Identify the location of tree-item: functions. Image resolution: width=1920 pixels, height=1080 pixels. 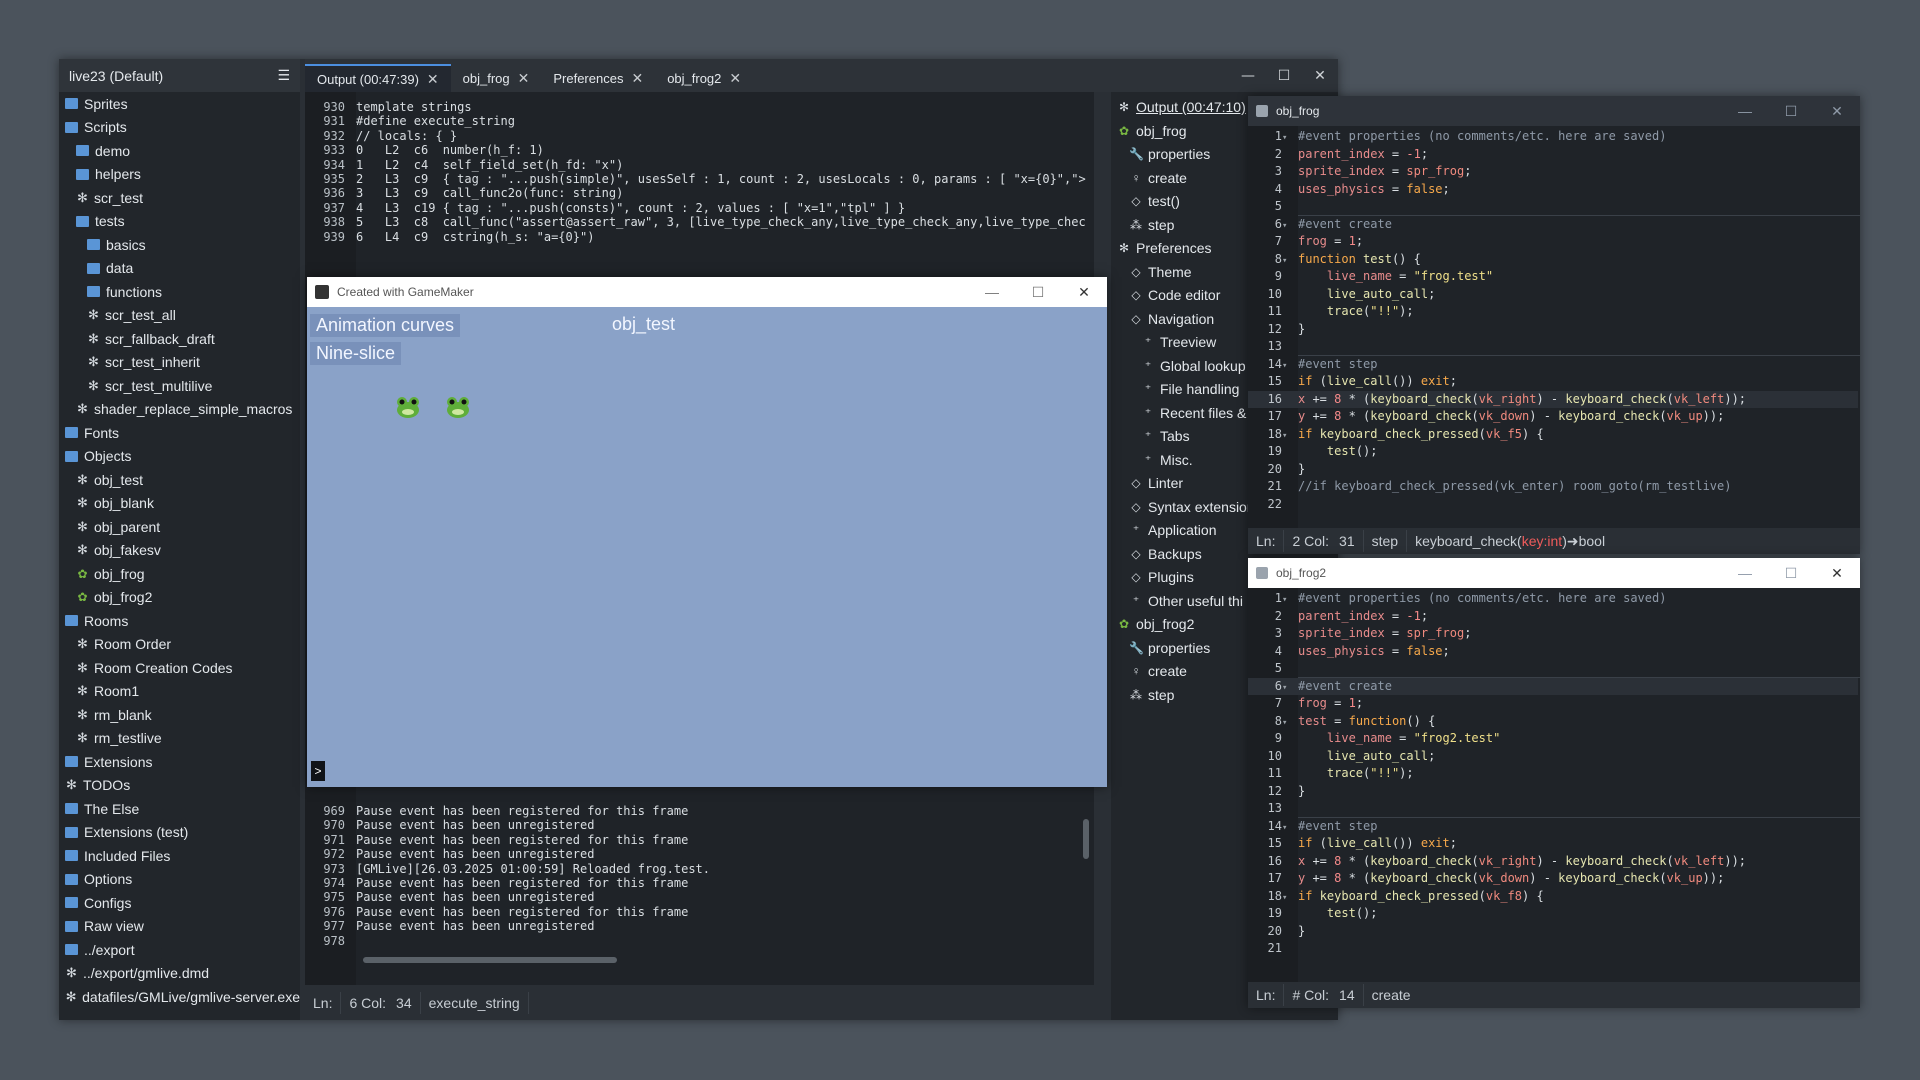
(179, 292).